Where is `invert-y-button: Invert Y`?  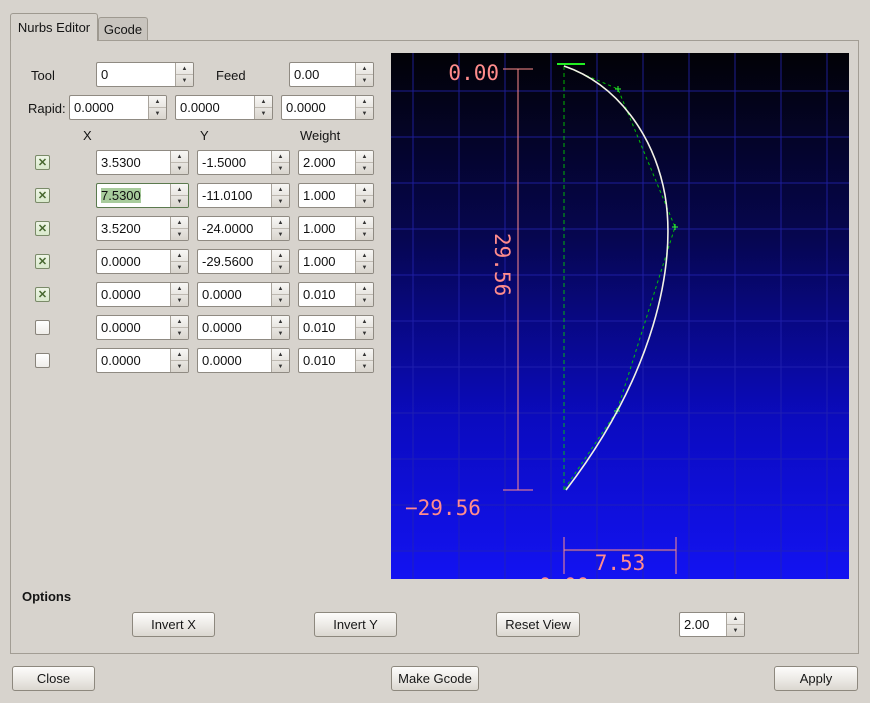 invert-y-button: Invert Y is located at coordinates (355, 624).